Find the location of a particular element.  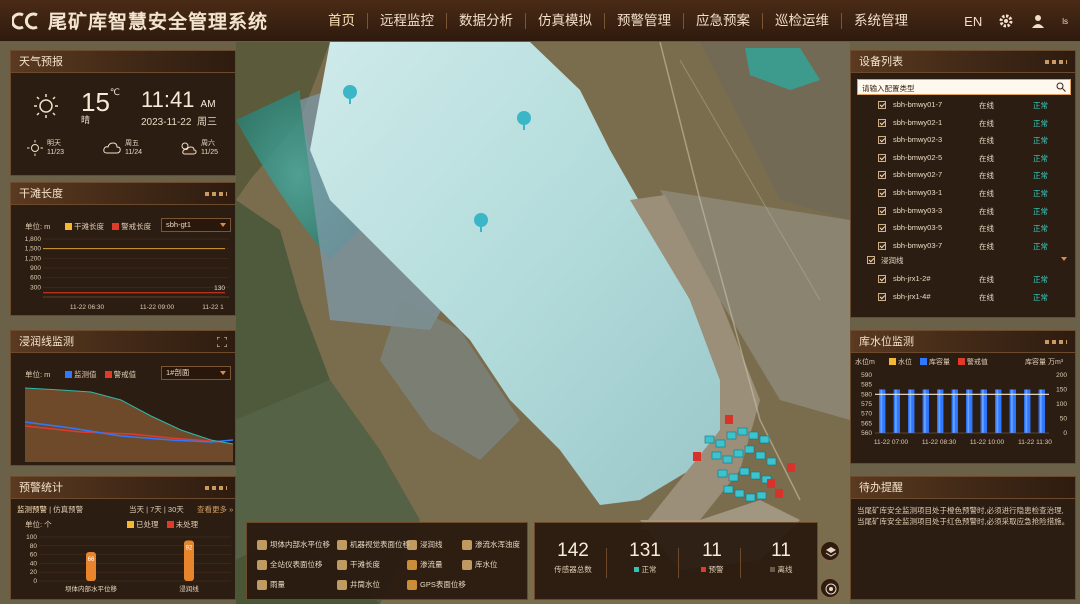

nav-inspection: 巡检运维 is located at coordinates (802, 21).